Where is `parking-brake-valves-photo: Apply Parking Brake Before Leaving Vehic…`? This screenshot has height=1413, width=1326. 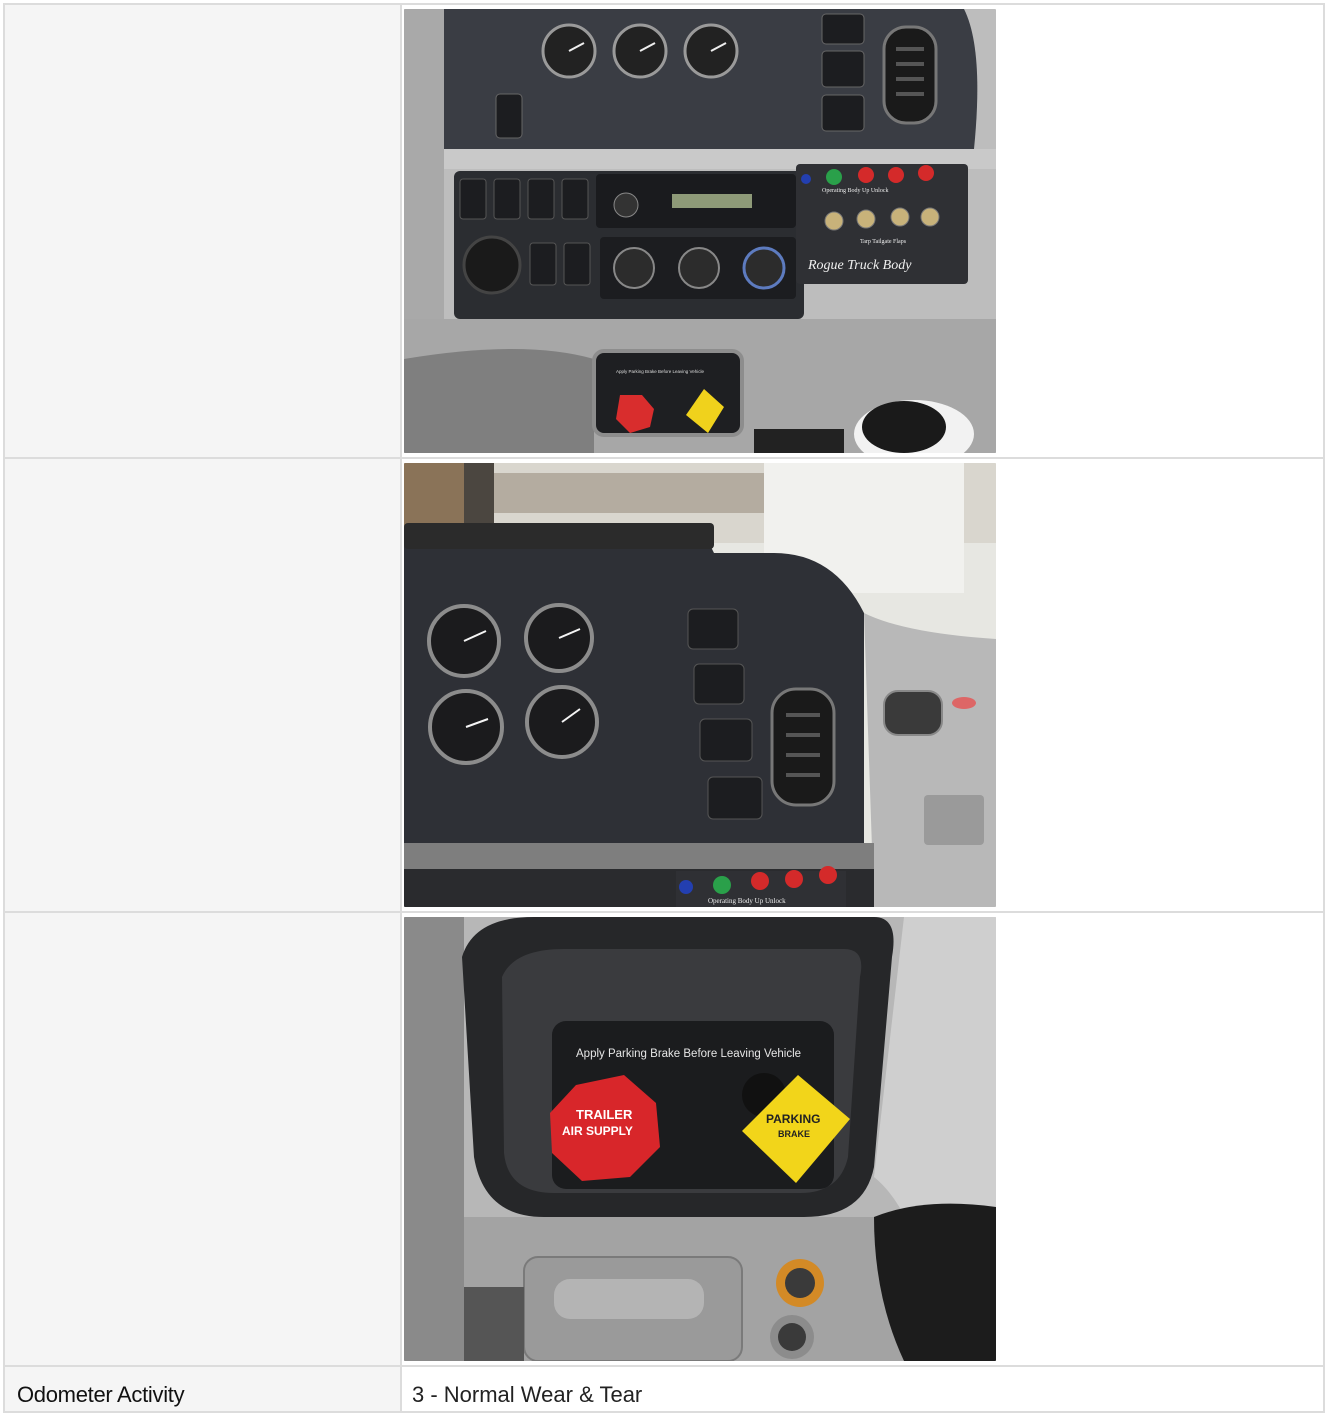 parking-brake-valves-photo: Apply Parking Brake Before Leaving Vehic… is located at coordinates (700, 1139).